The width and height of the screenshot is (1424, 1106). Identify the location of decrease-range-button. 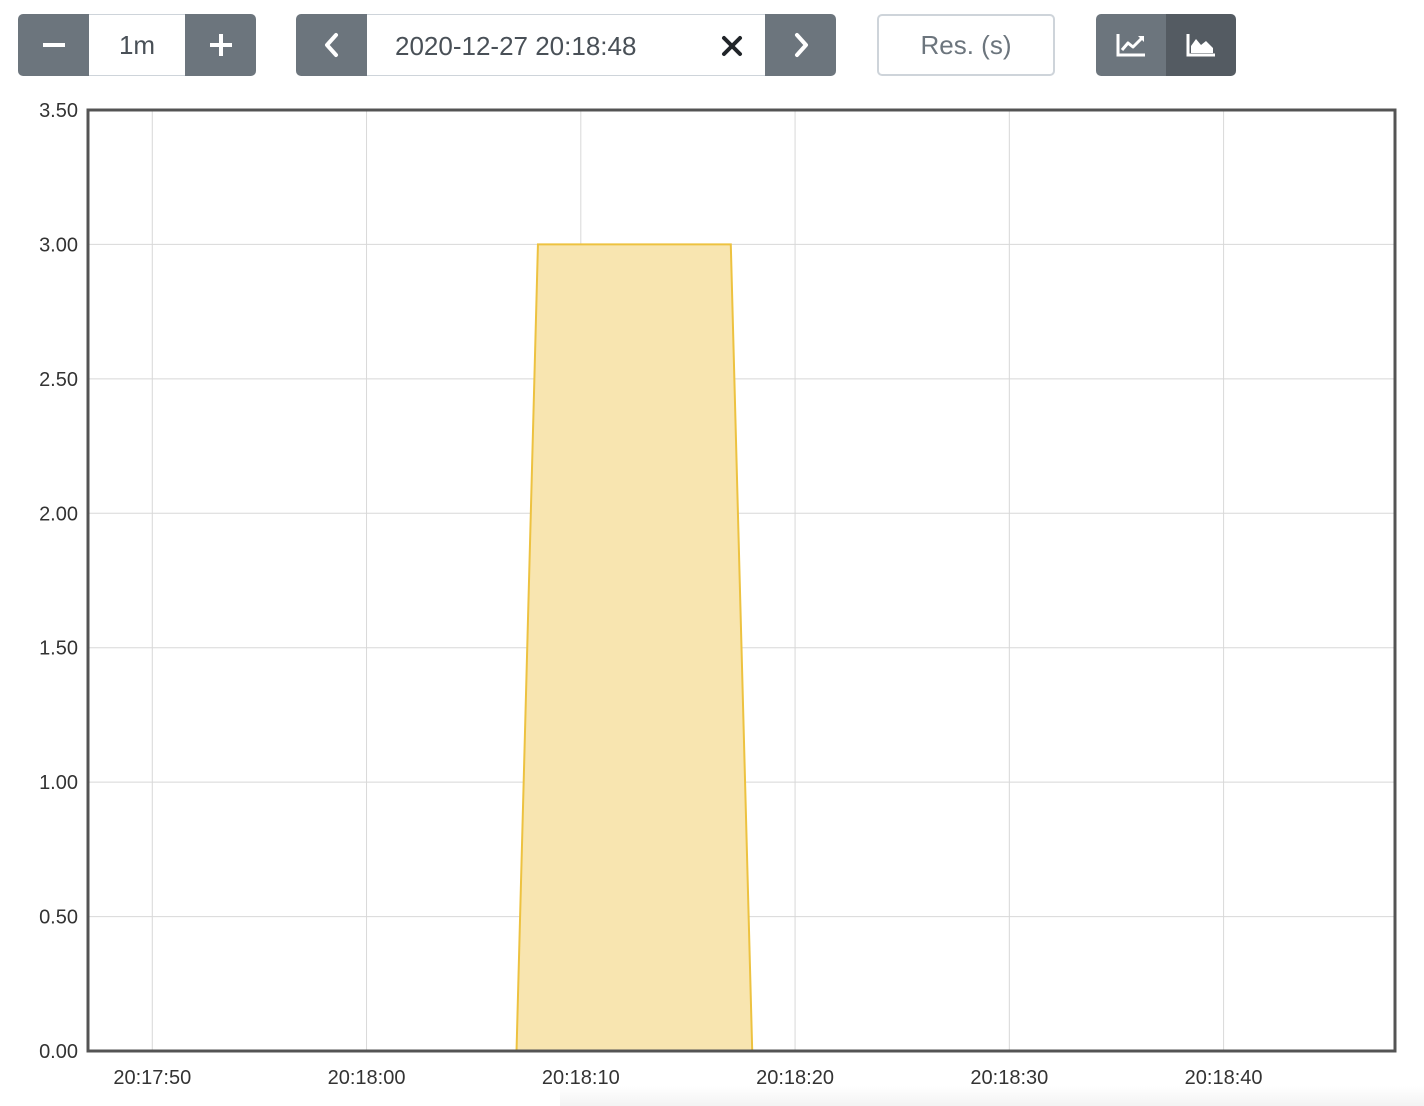
(53, 45).